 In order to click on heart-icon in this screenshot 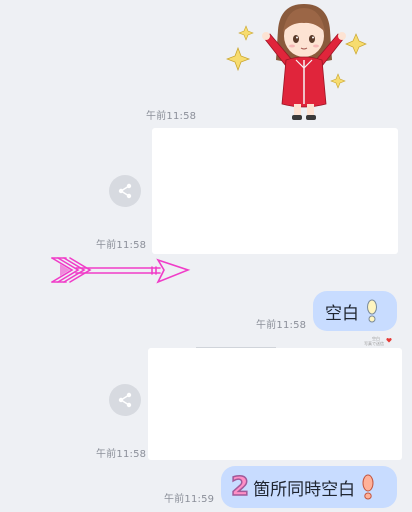, I will do `click(389, 340)`.